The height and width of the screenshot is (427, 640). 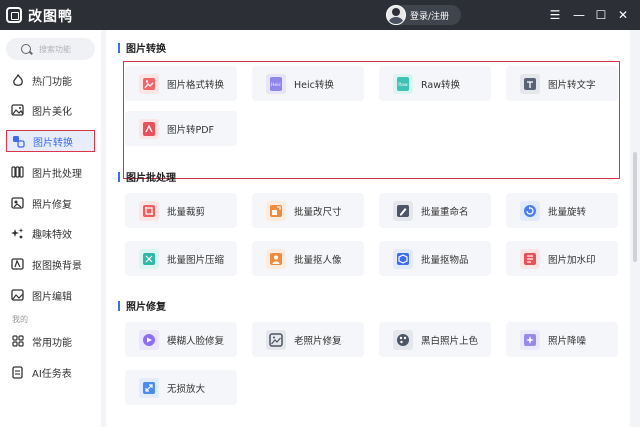 I want to click on card-batch-compress: 批量图片压缩, so click(x=181, y=258).